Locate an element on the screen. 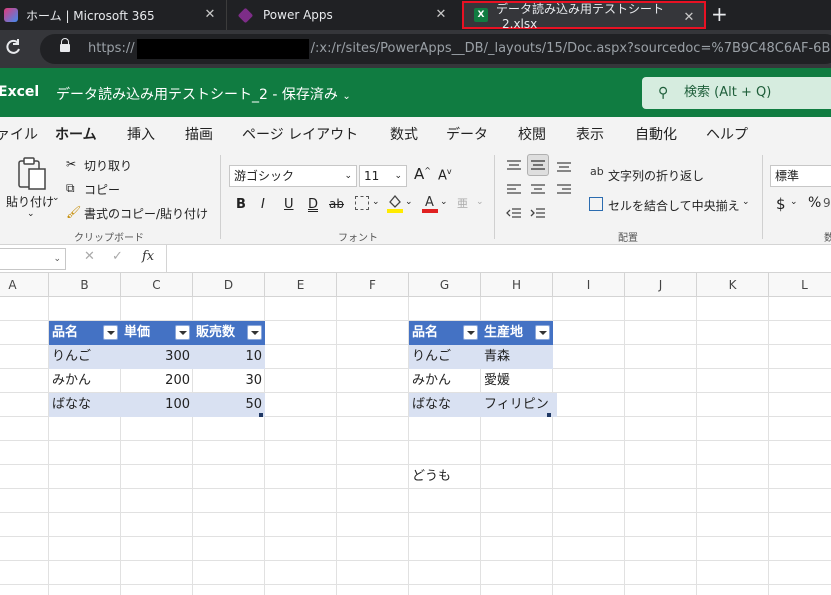  fill-color-icon is located at coordinates (395, 203).